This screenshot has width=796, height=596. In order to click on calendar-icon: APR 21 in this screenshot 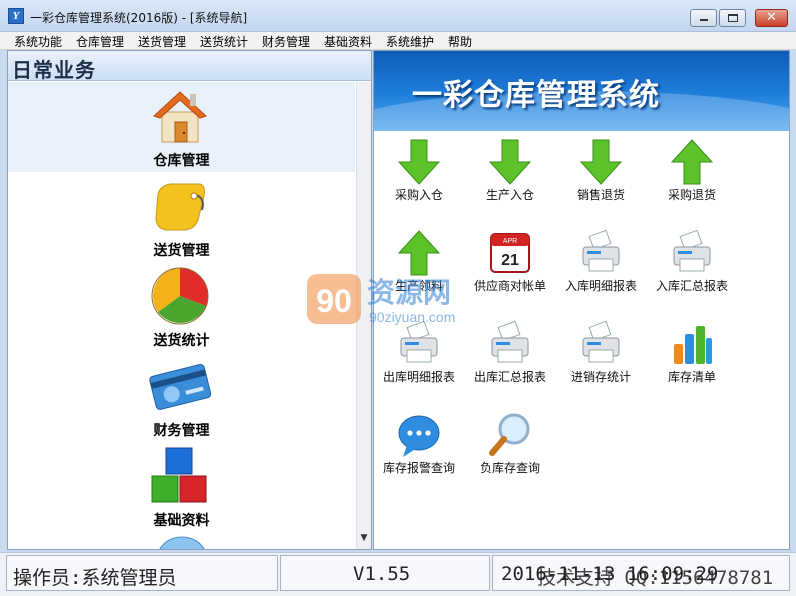, I will do `click(510, 253)`.